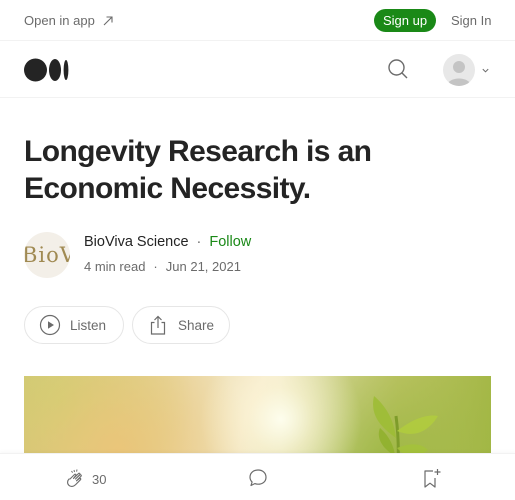  What do you see at coordinates (136, 242) in the screenshot?
I see `author-name: BioViva Science` at bounding box center [136, 242].